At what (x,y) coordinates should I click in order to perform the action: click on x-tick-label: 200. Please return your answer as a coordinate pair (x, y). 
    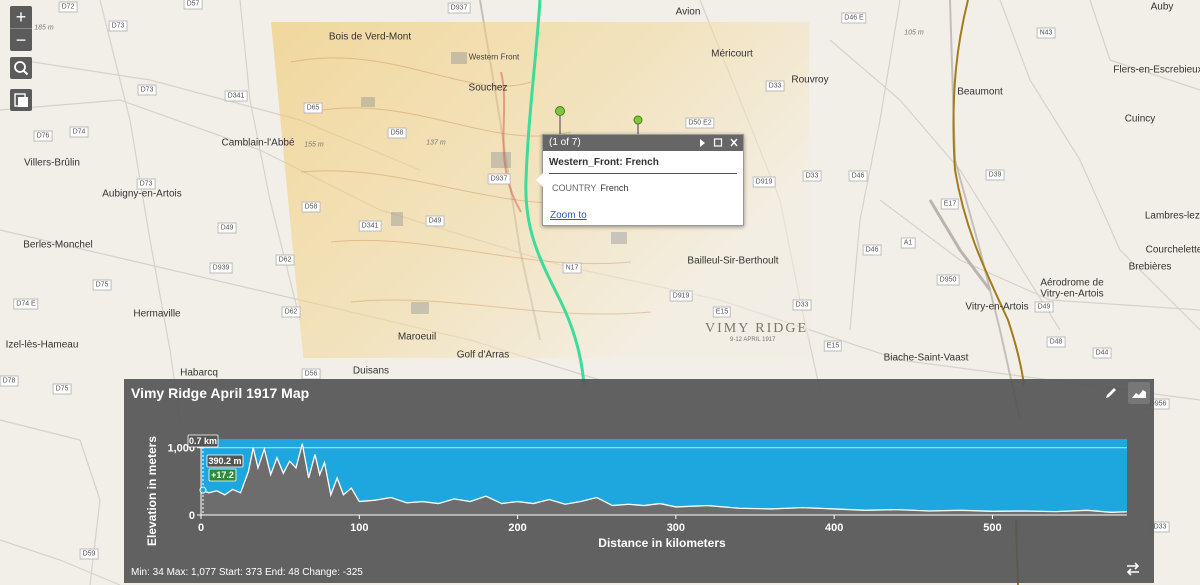
    Looking at the image, I should click on (517, 528).